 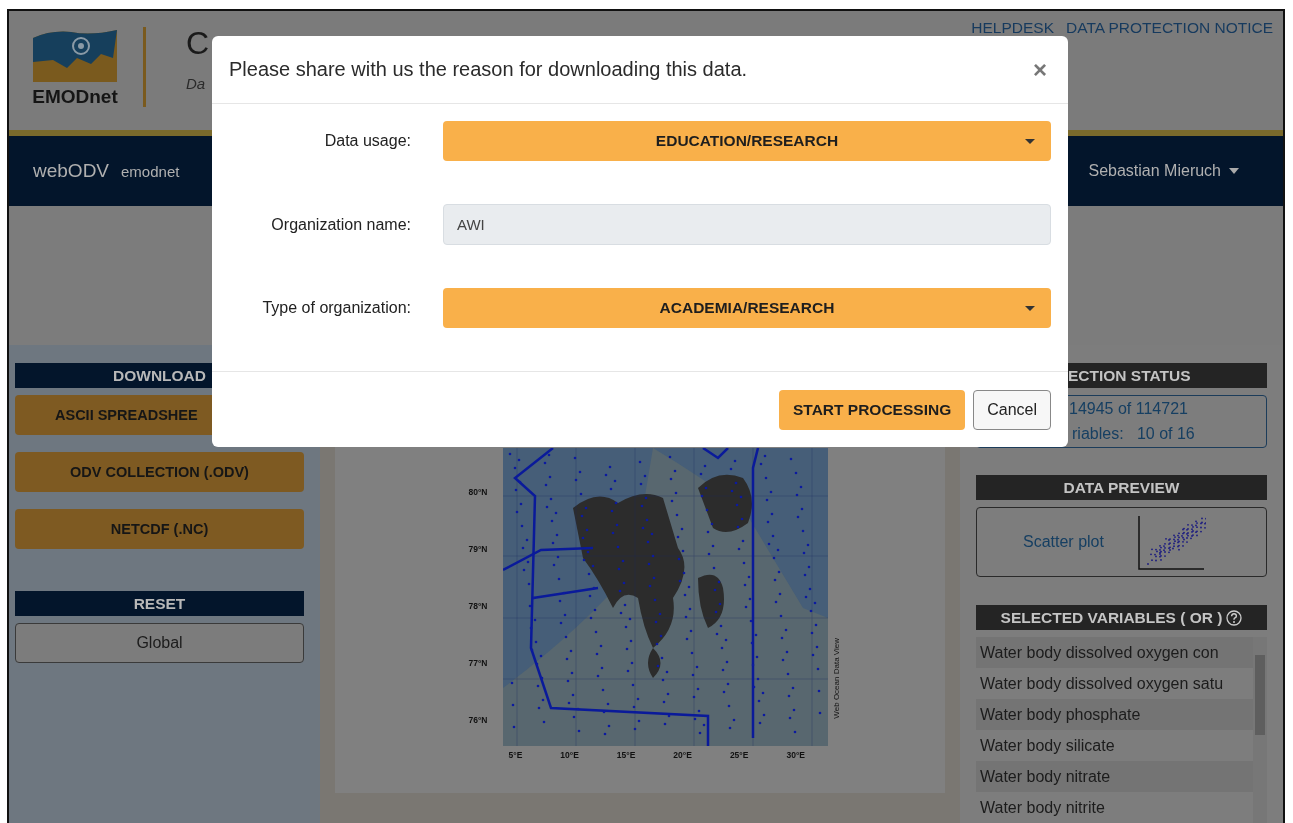 What do you see at coordinates (75, 56) in the screenshot?
I see `wave-logo-icon` at bounding box center [75, 56].